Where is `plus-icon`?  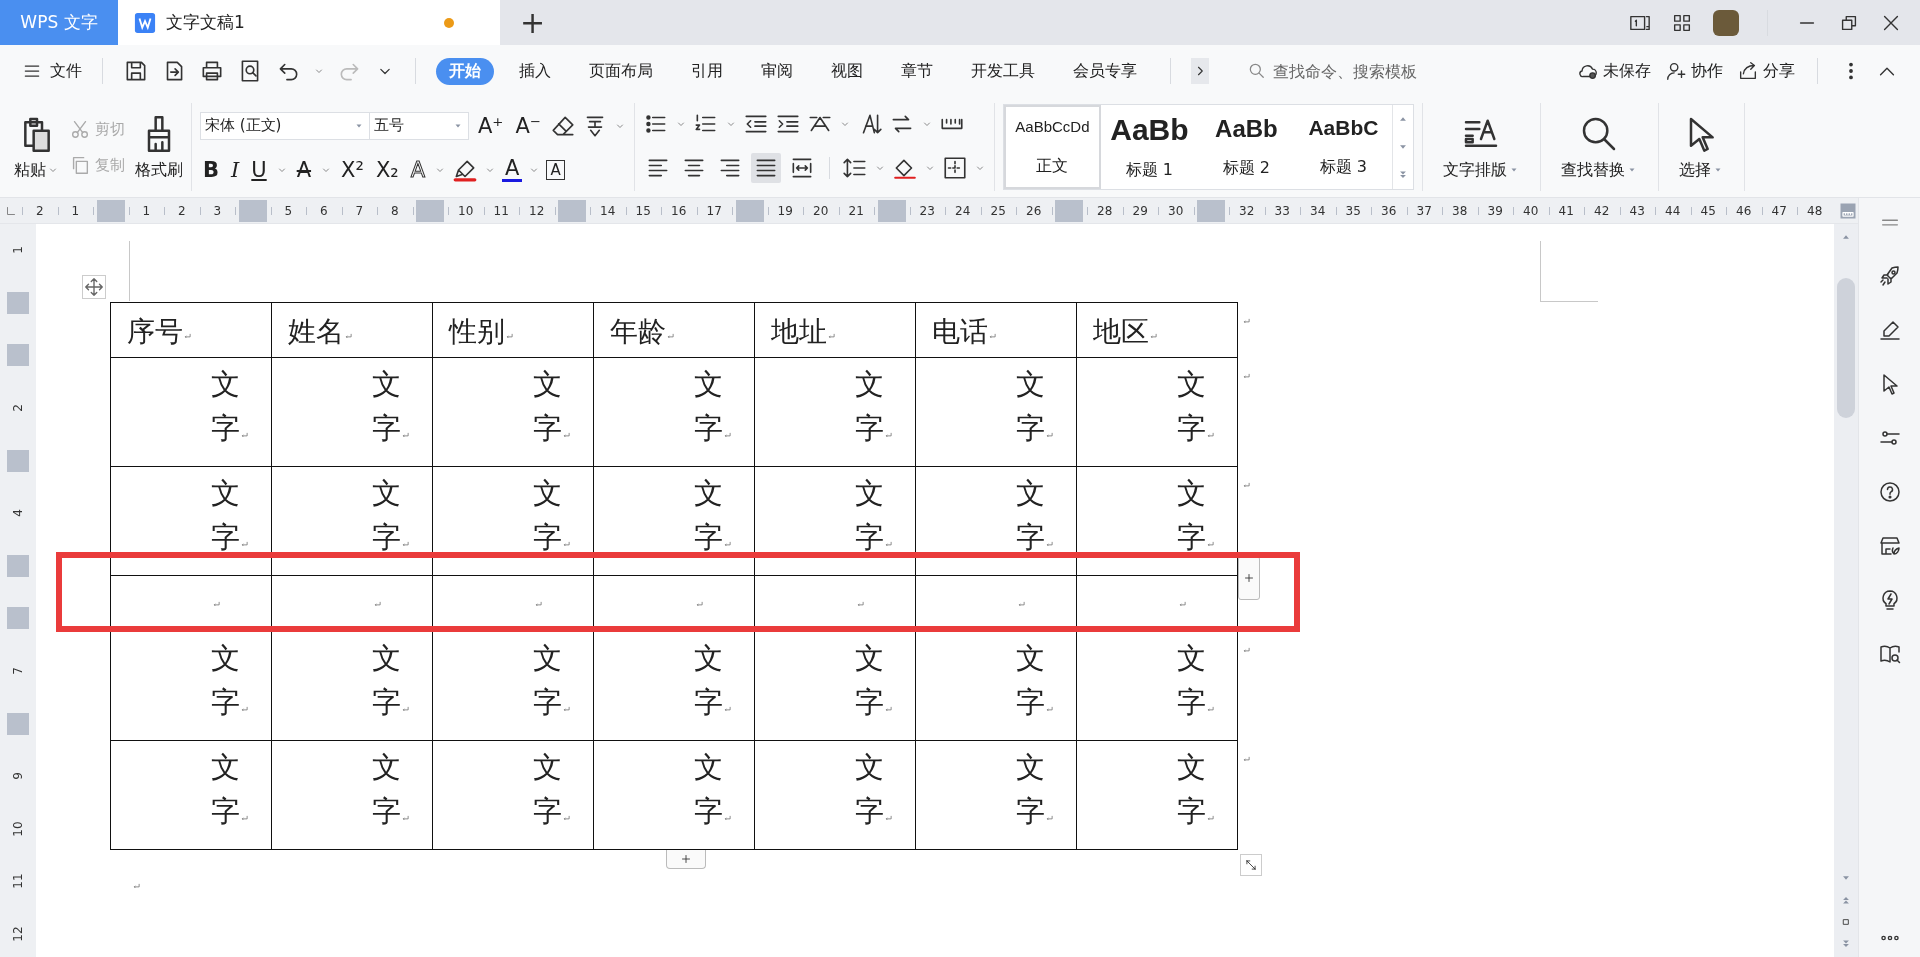 plus-icon is located at coordinates (686, 859).